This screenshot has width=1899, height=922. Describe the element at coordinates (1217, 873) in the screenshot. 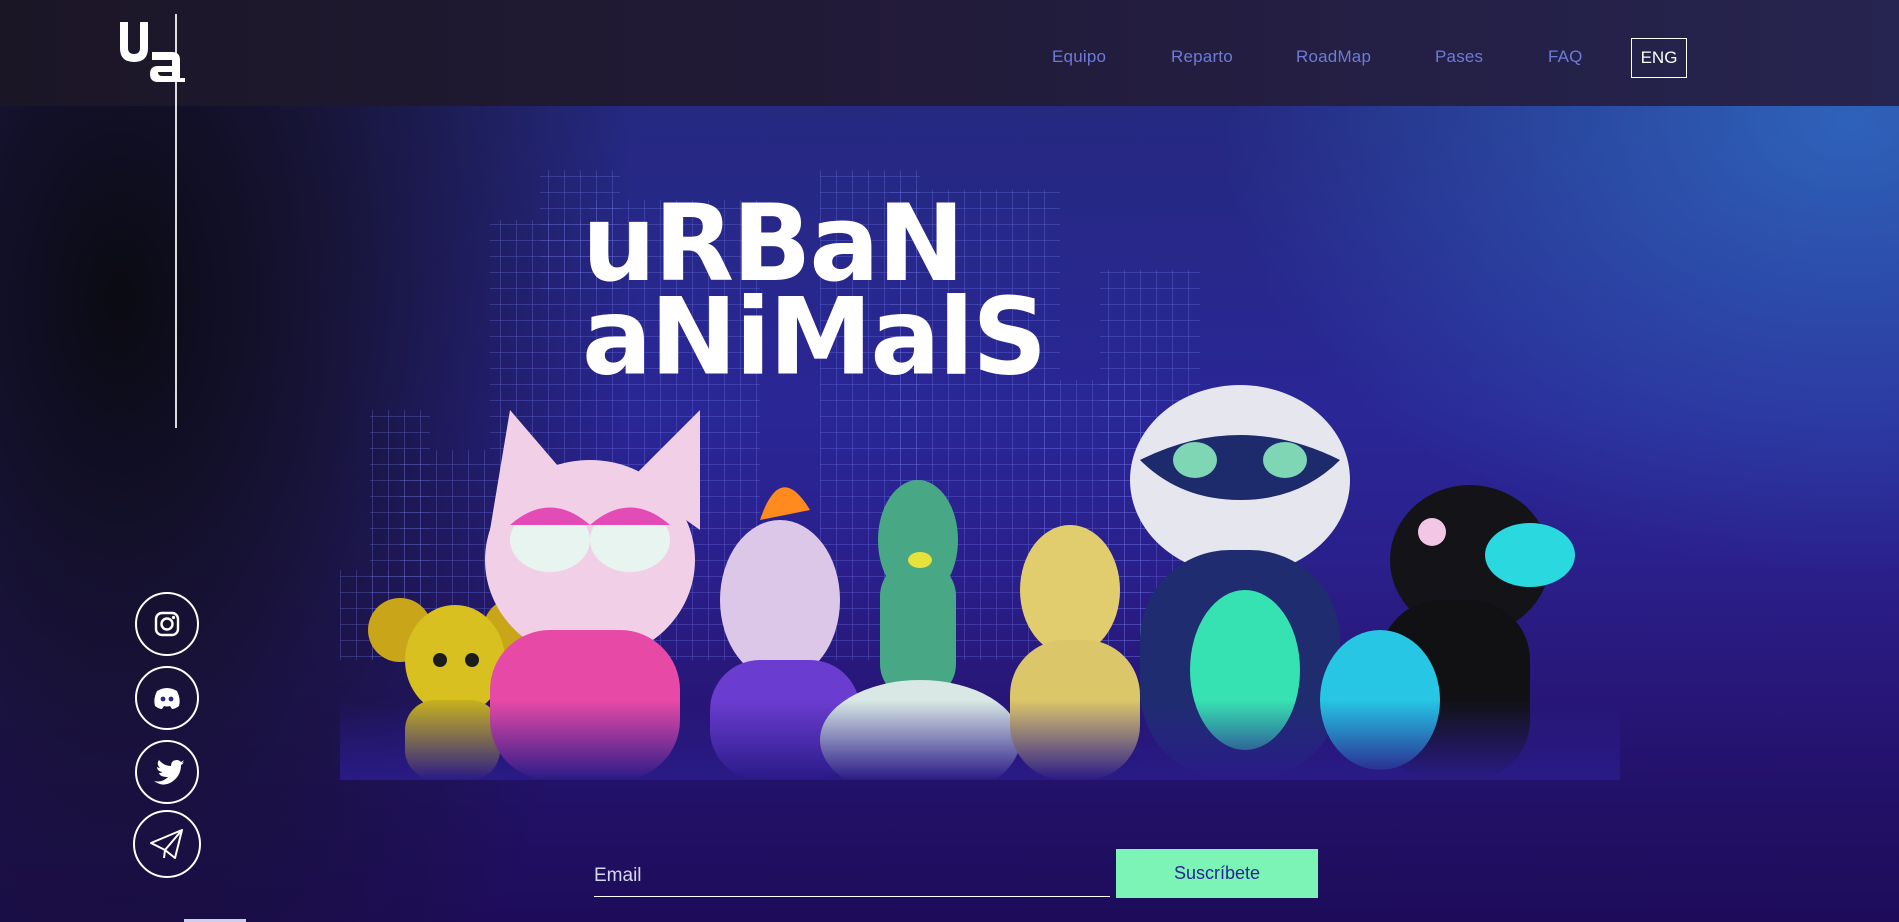

I see `subscribe-button: Suscríbete` at that location.